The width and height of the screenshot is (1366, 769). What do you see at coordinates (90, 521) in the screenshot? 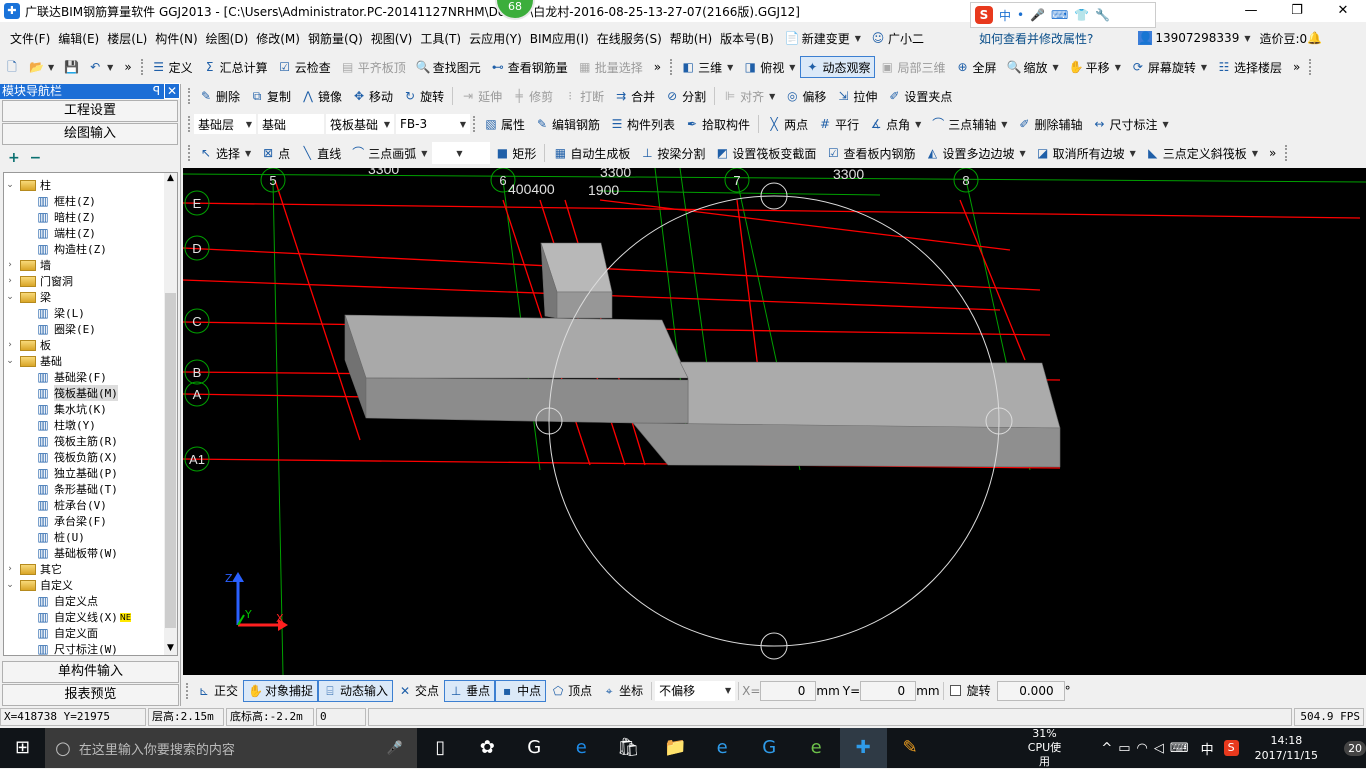
I see `tree-item: ▥ 承台梁(F)` at bounding box center [90, 521].